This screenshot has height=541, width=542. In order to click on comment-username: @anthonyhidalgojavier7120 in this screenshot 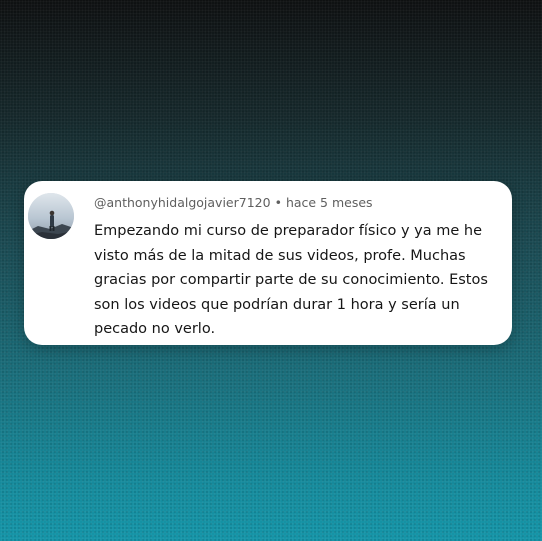, I will do `click(182, 202)`.